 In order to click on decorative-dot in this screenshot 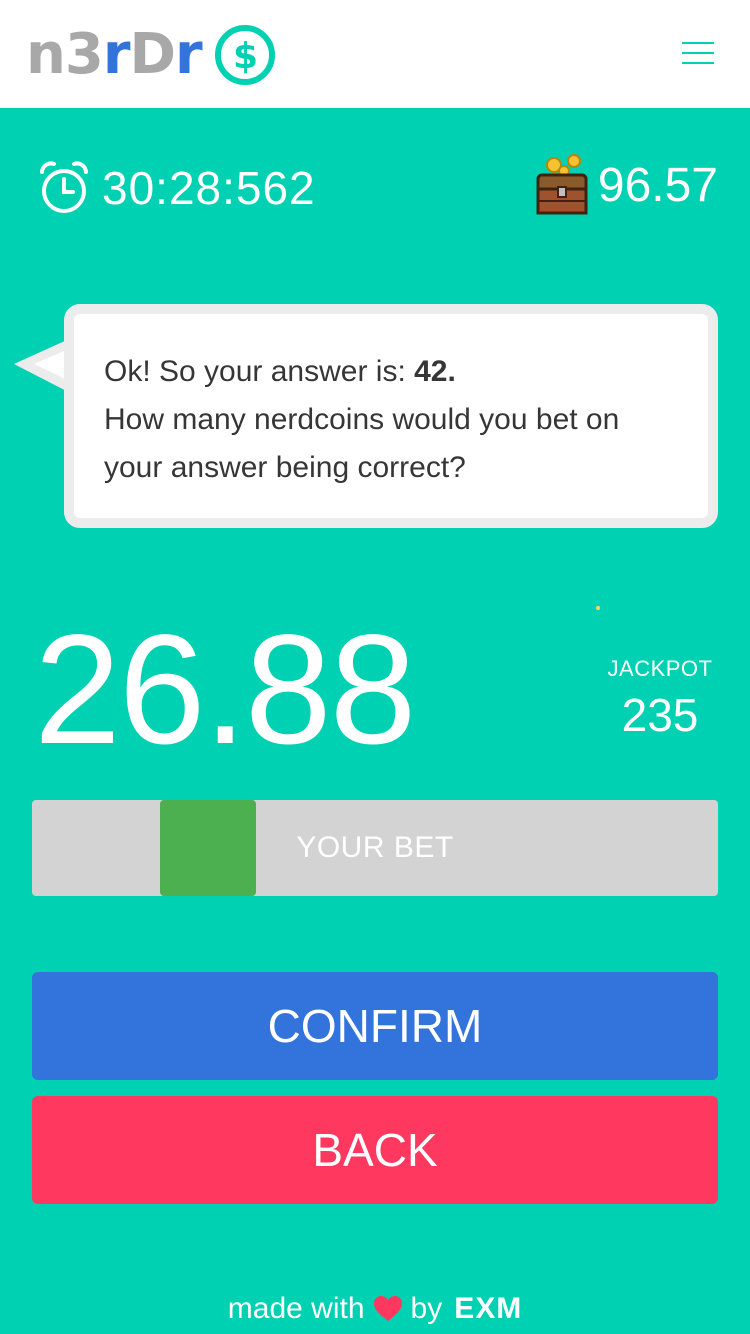, I will do `click(598, 608)`.